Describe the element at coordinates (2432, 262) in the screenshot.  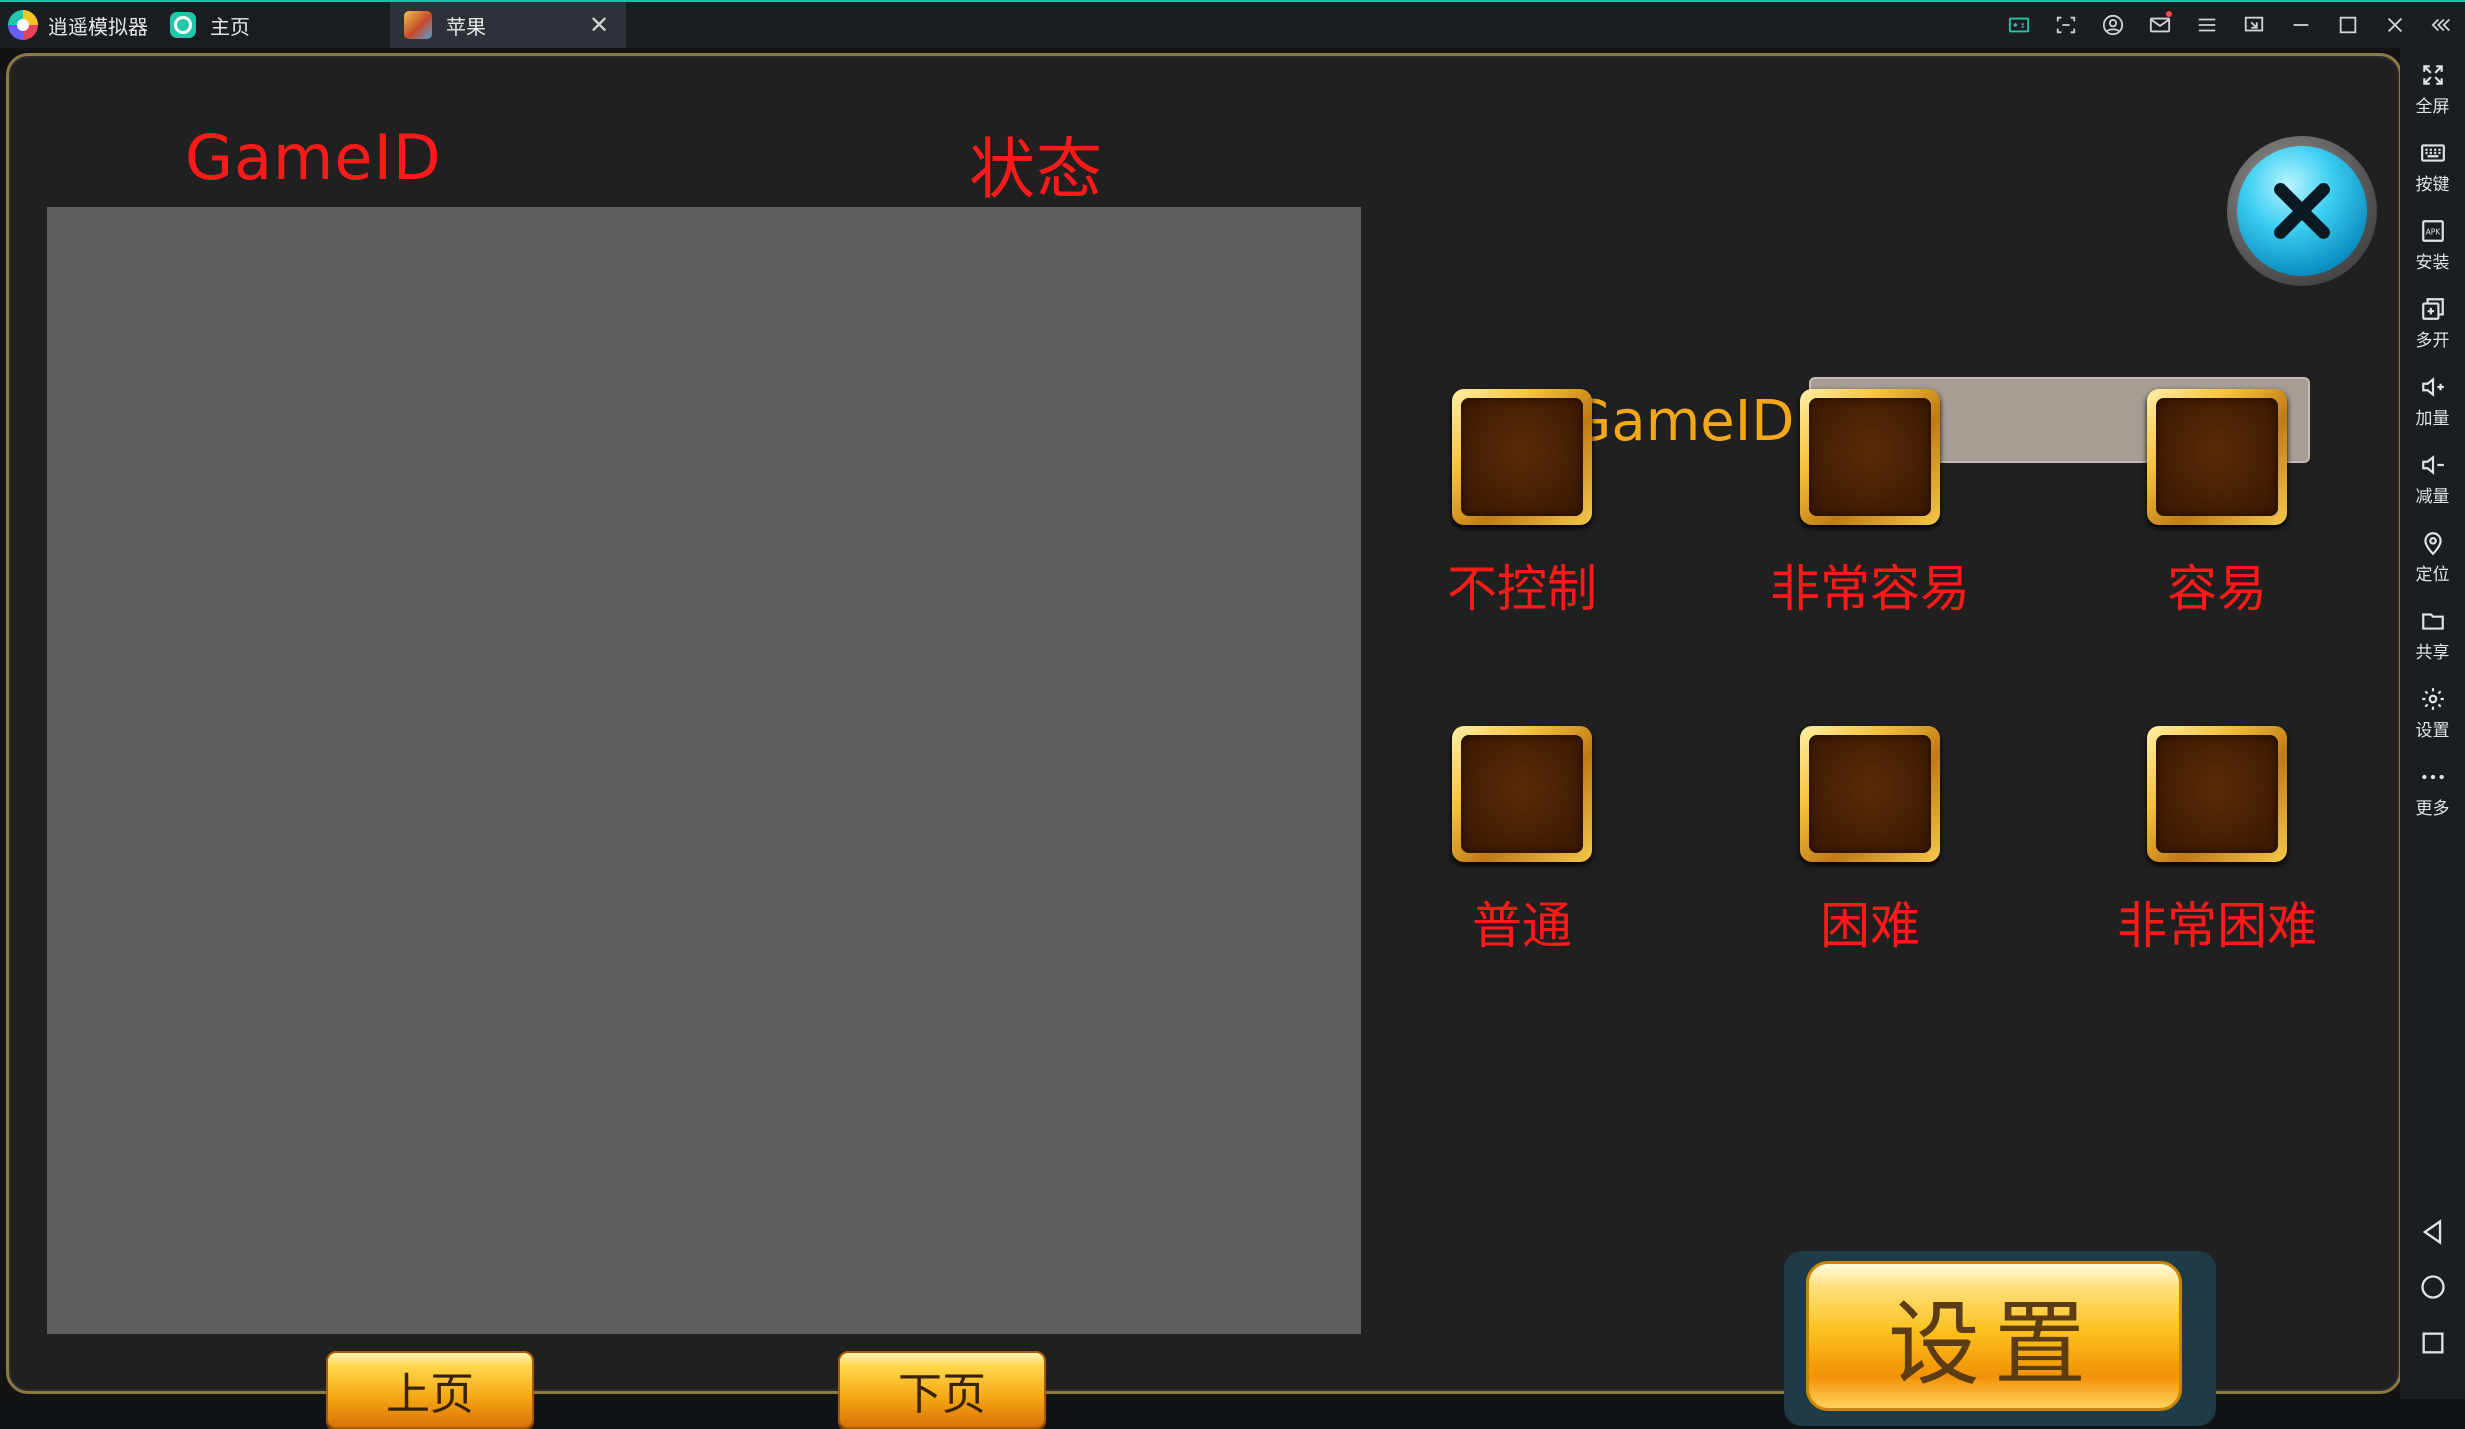
I see `sidebar-item-label: 安装` at that location.